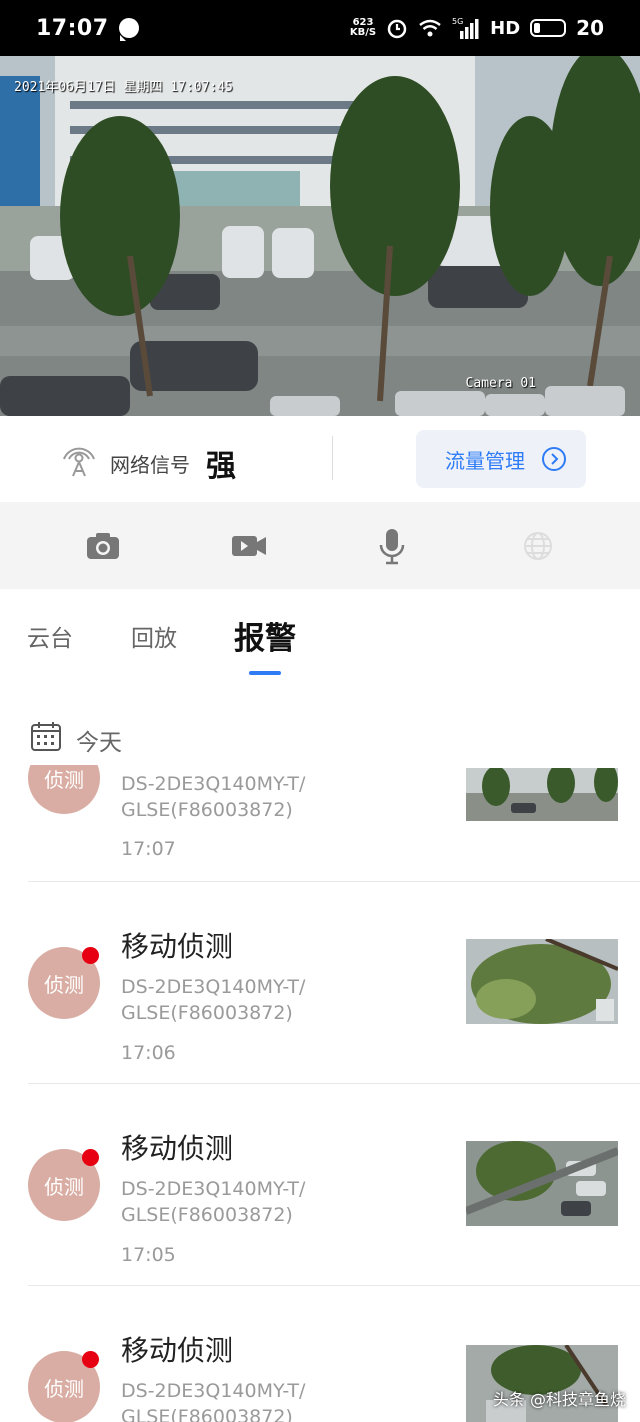 The height and width of the screenshot is (1422, 640). I want to click on globe-icon, so click(538, 546).